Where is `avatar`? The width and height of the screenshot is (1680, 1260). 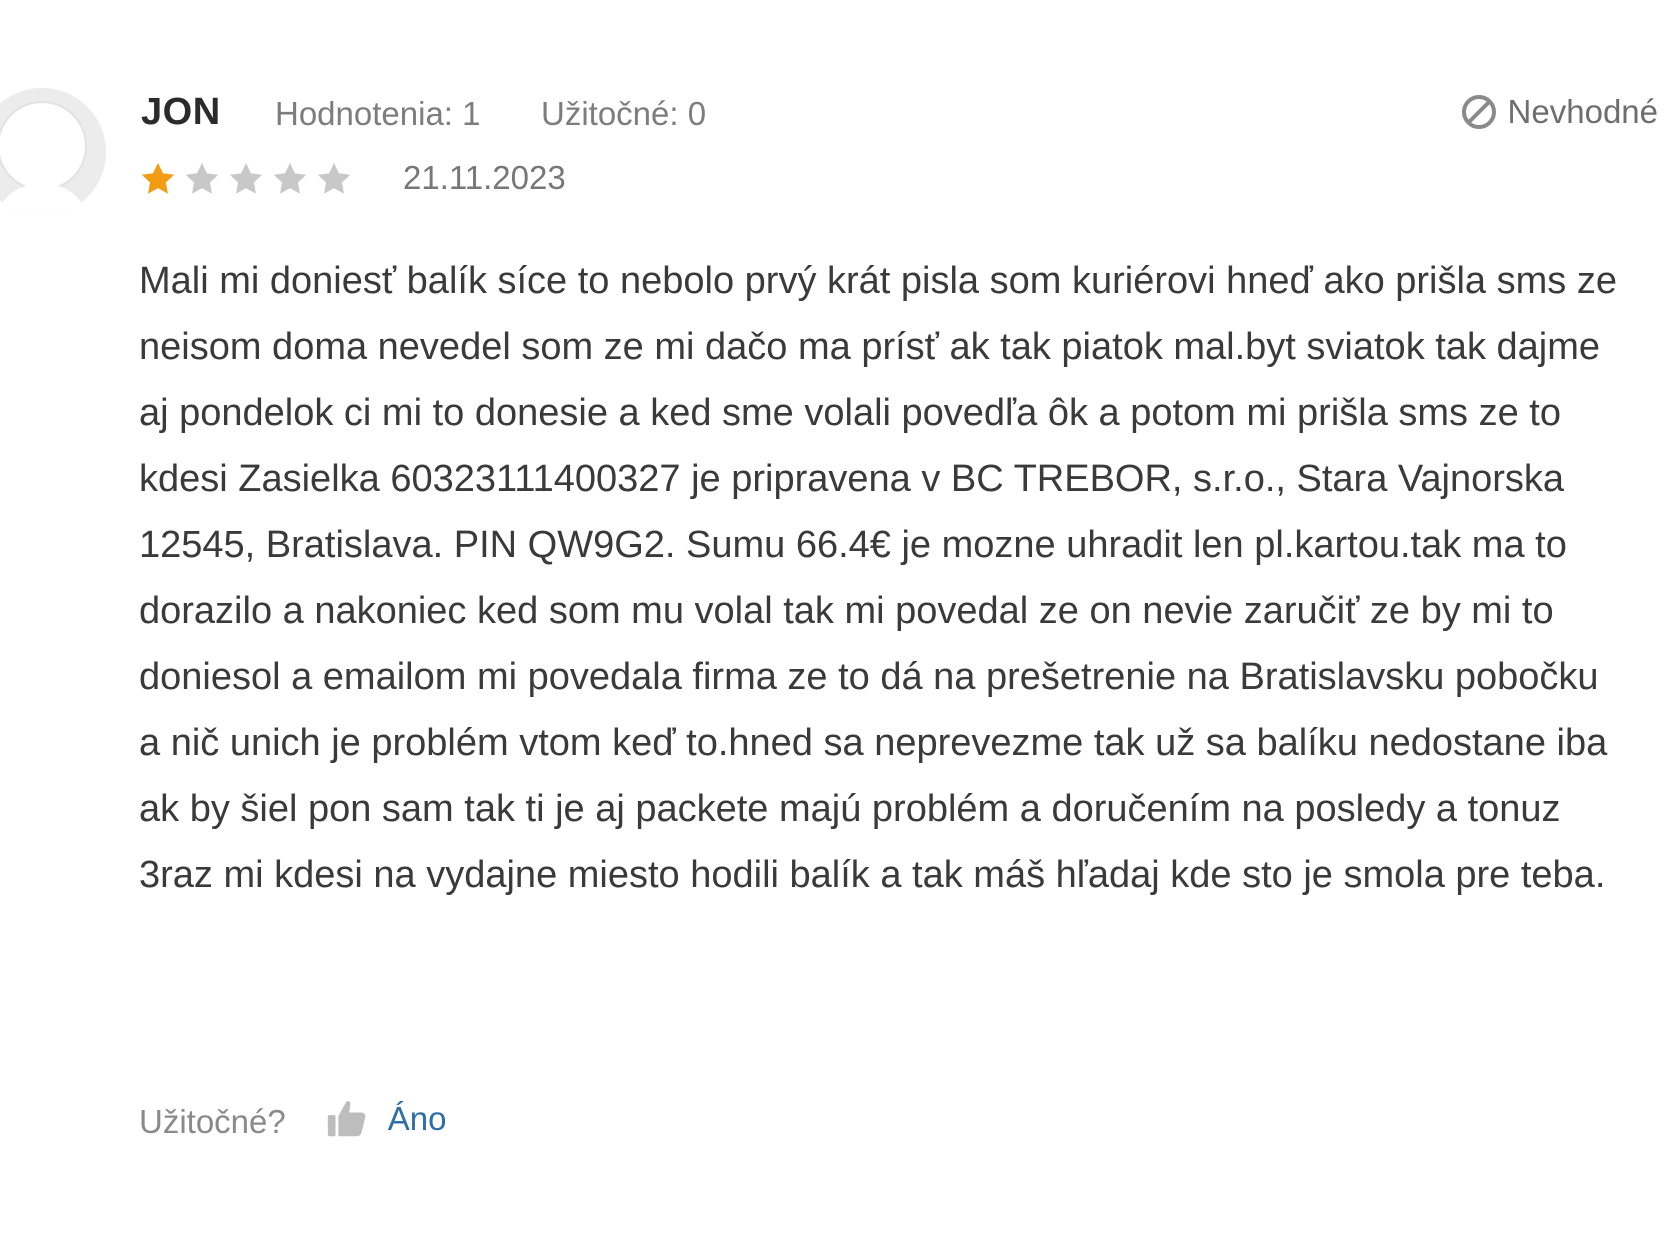
avatar is located at coordinates (53, 152).